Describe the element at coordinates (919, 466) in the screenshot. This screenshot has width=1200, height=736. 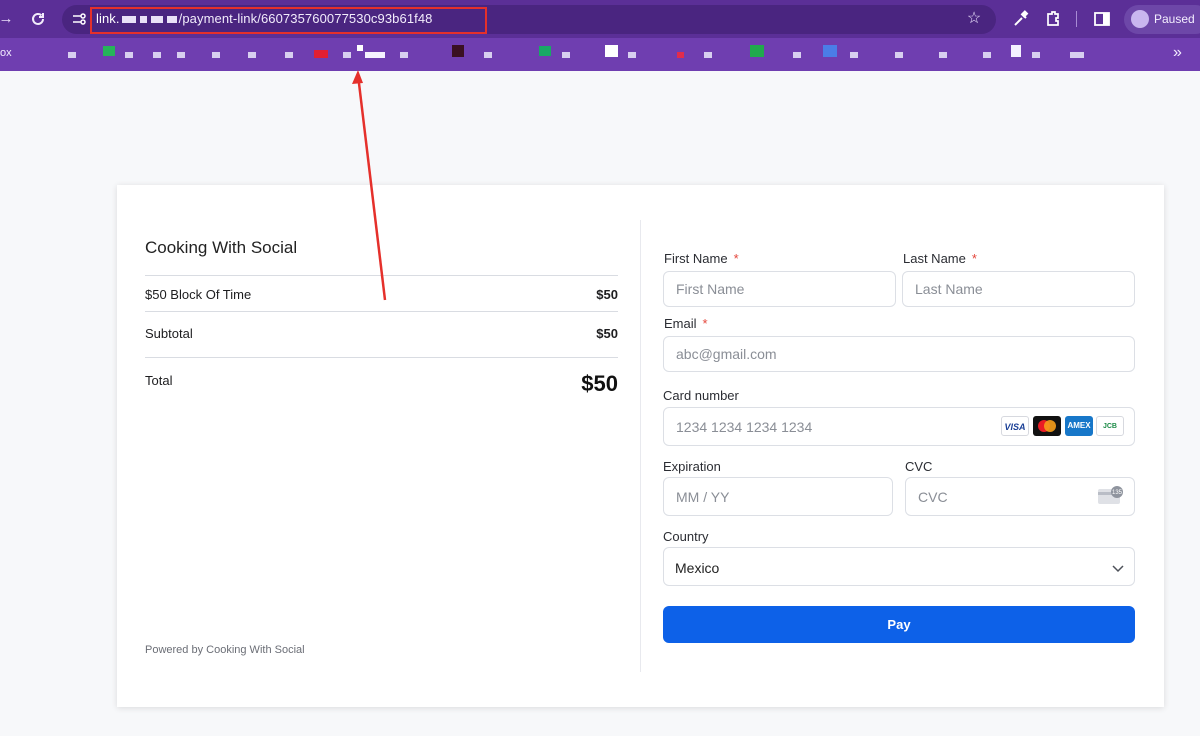
I see `cvc-label: CVC` at that location.